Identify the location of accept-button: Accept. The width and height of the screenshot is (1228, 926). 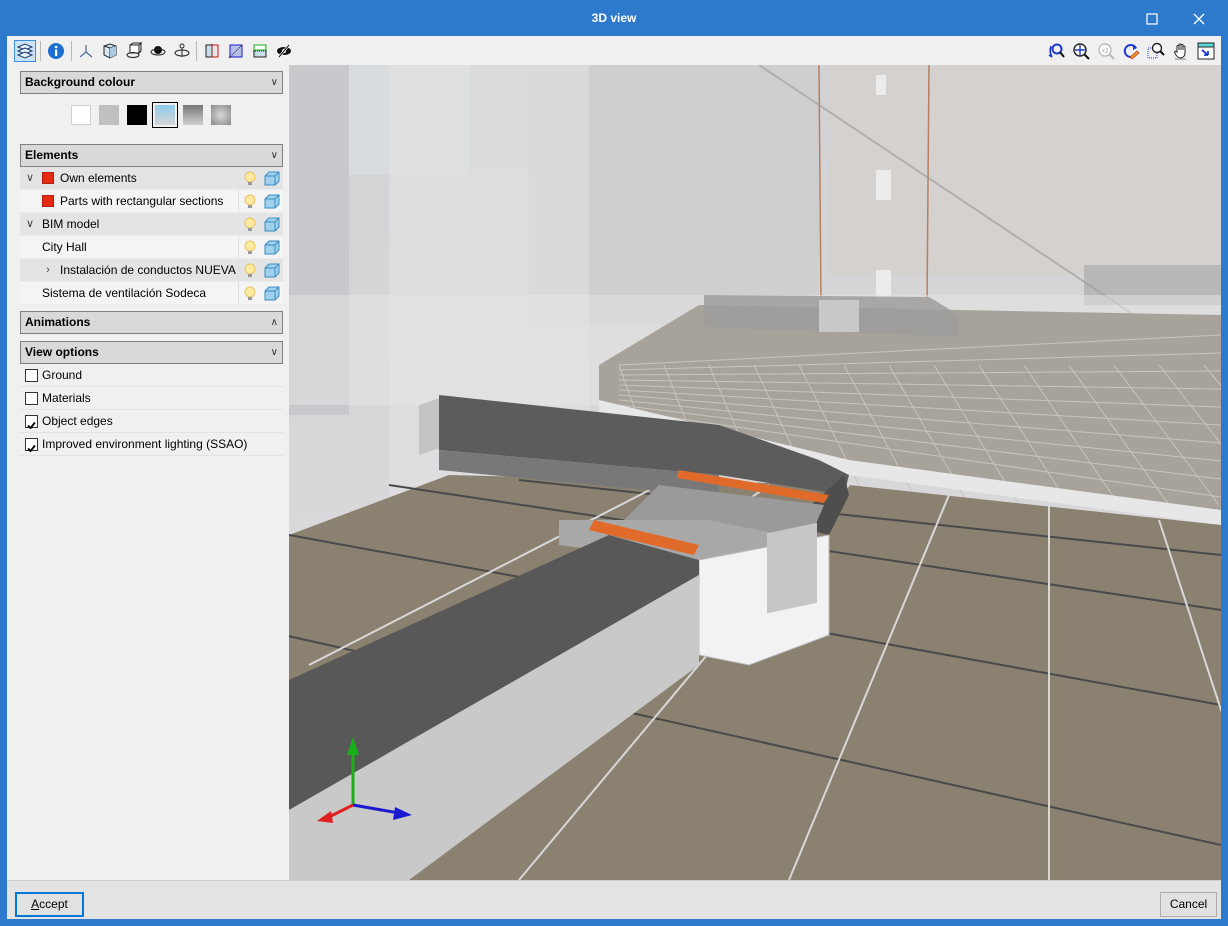
(49, 904).